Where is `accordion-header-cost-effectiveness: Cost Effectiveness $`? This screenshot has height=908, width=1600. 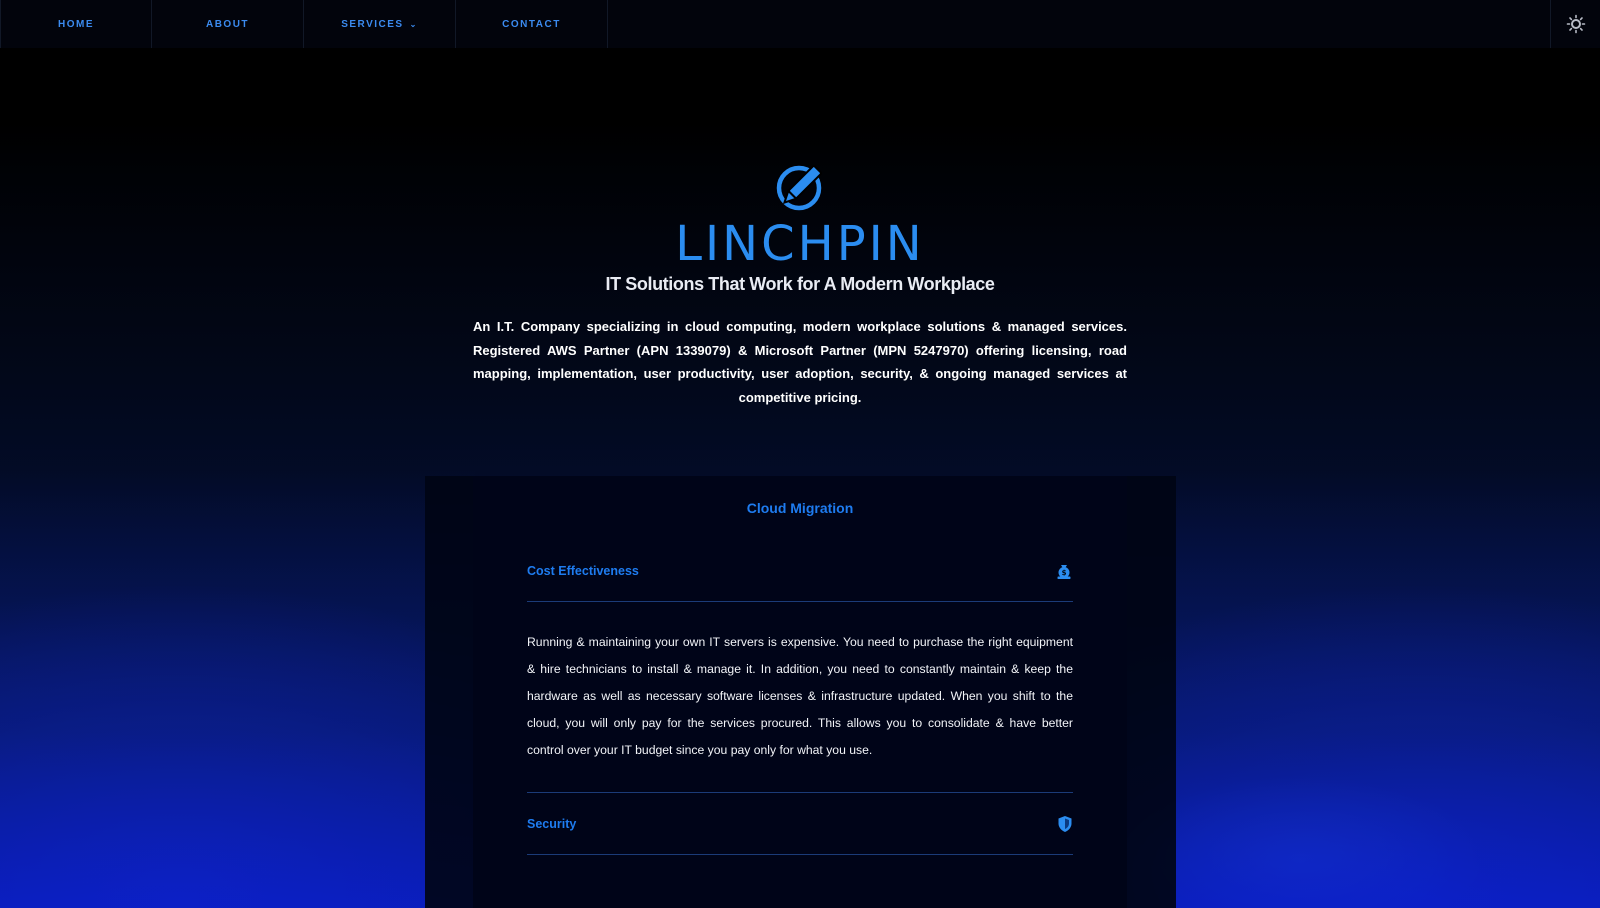
accordion-header-cost-effectiveness: Cost Effectiveness $ is located at coordinates (800, 571).